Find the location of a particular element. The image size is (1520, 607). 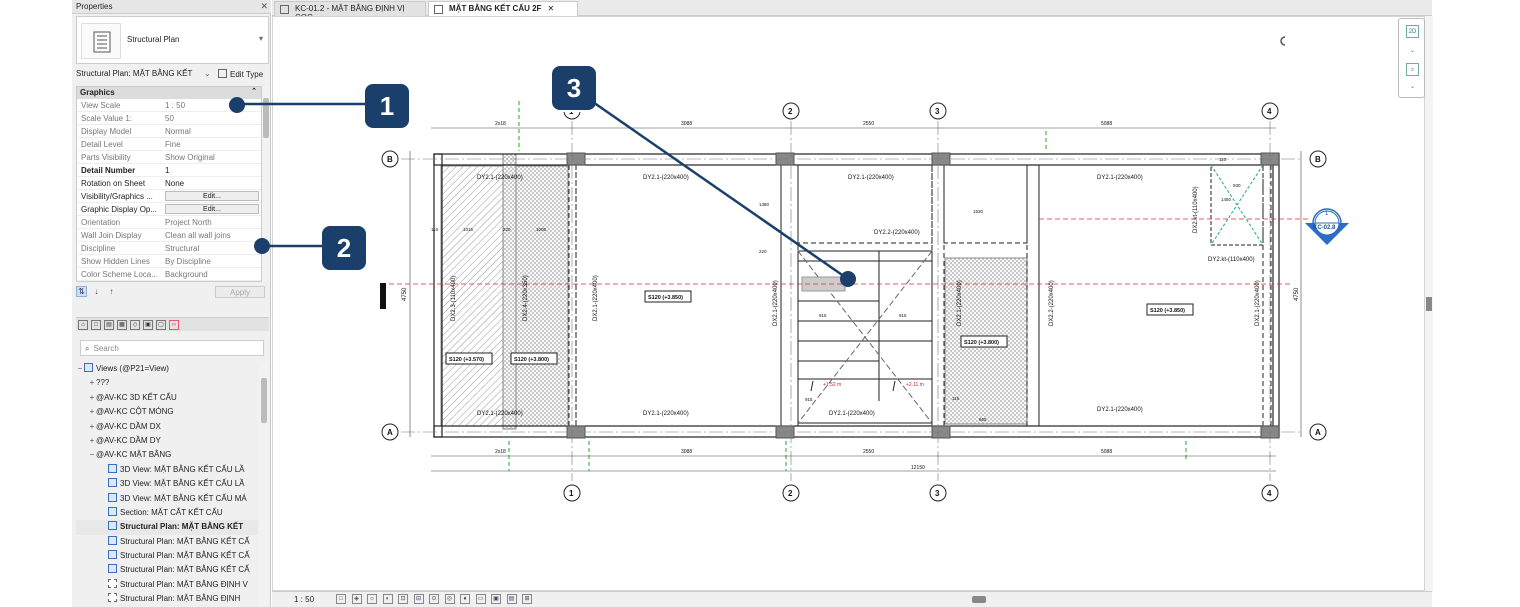

sort-ascending-icon: ↓ is located at coordinates (96, 292).